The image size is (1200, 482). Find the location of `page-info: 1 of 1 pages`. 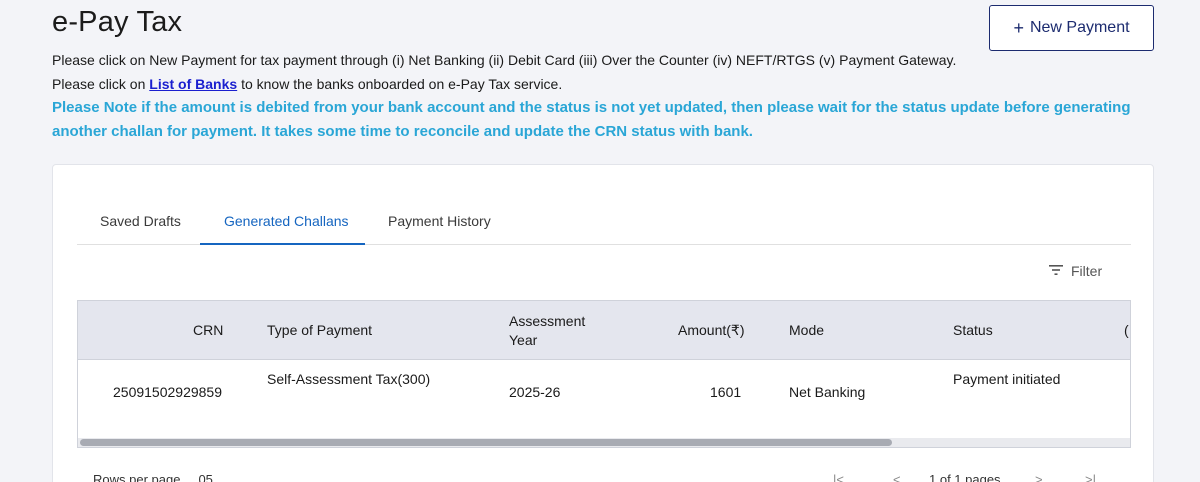

page-info: 1 of 1 pages is located at coordinates (965, 477).